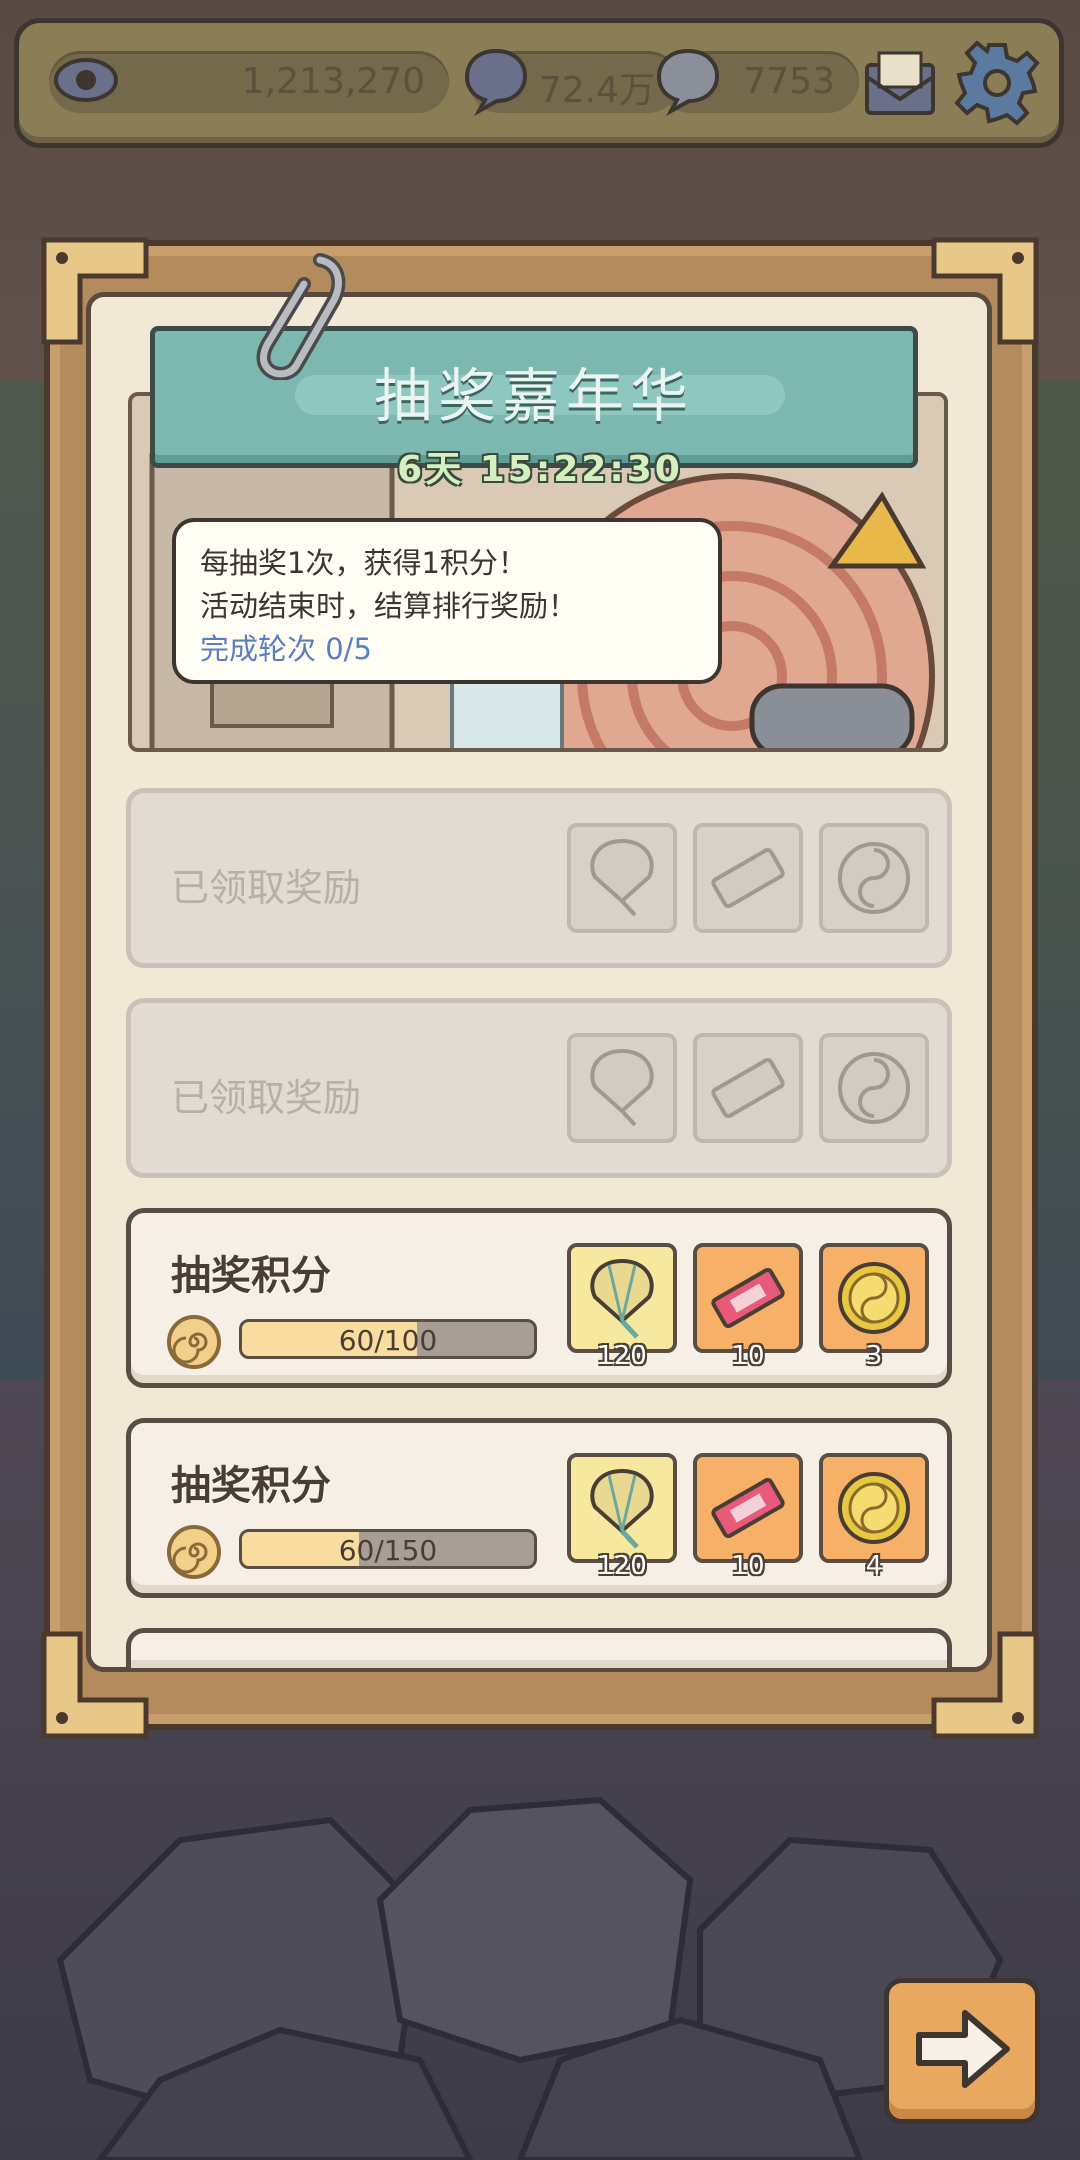 This screenshot has width=1080, height=2160. What do you see at coordinates (789, 81) in the screenshot?
I see `messages-value: 7753` at bounding box center [789, 81].